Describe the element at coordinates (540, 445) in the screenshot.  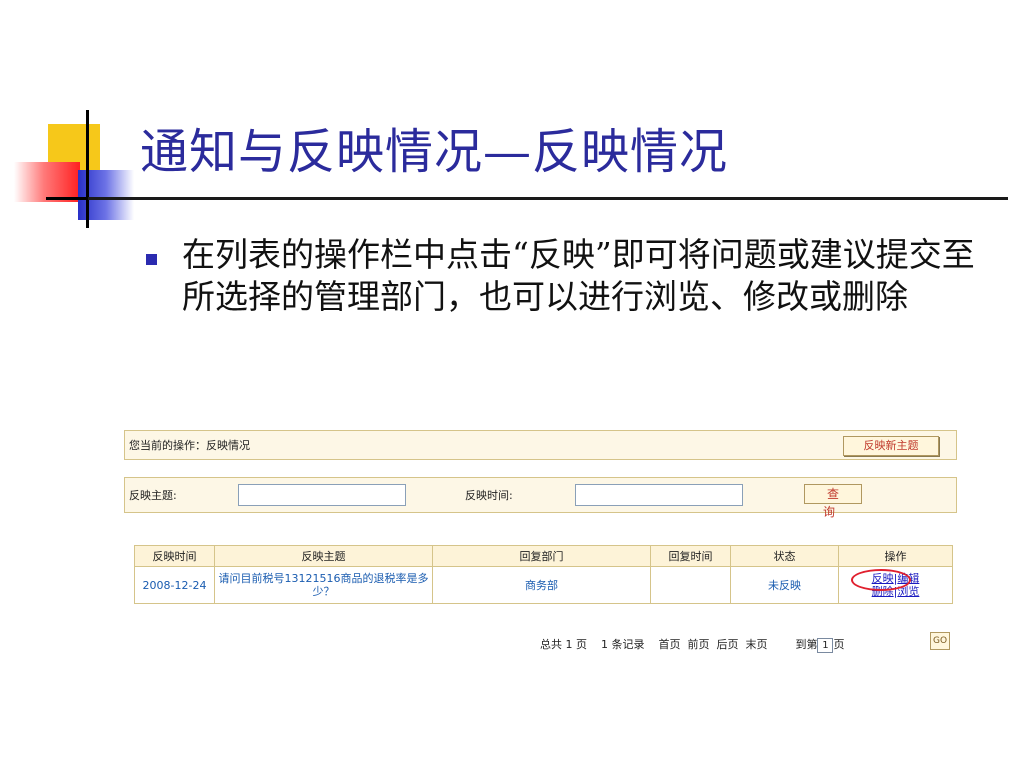
I see `operation-bar: 您当前的操作：反映情况 反映新主题` at that location.